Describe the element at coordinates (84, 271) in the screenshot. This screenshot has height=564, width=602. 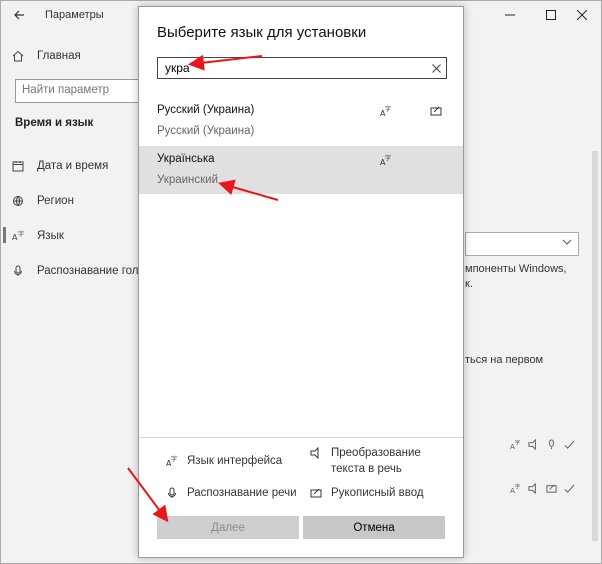
I see `nav-item-speech: Распознавание голоса` at that location.